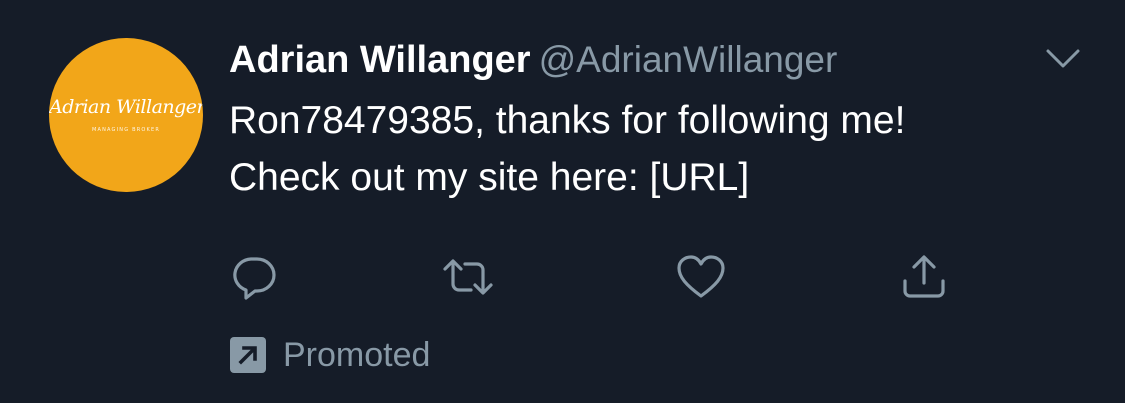 This screenshot has width=1125, height=403. I want to click on display-name: Adrian Willanger, so click(380, 60).